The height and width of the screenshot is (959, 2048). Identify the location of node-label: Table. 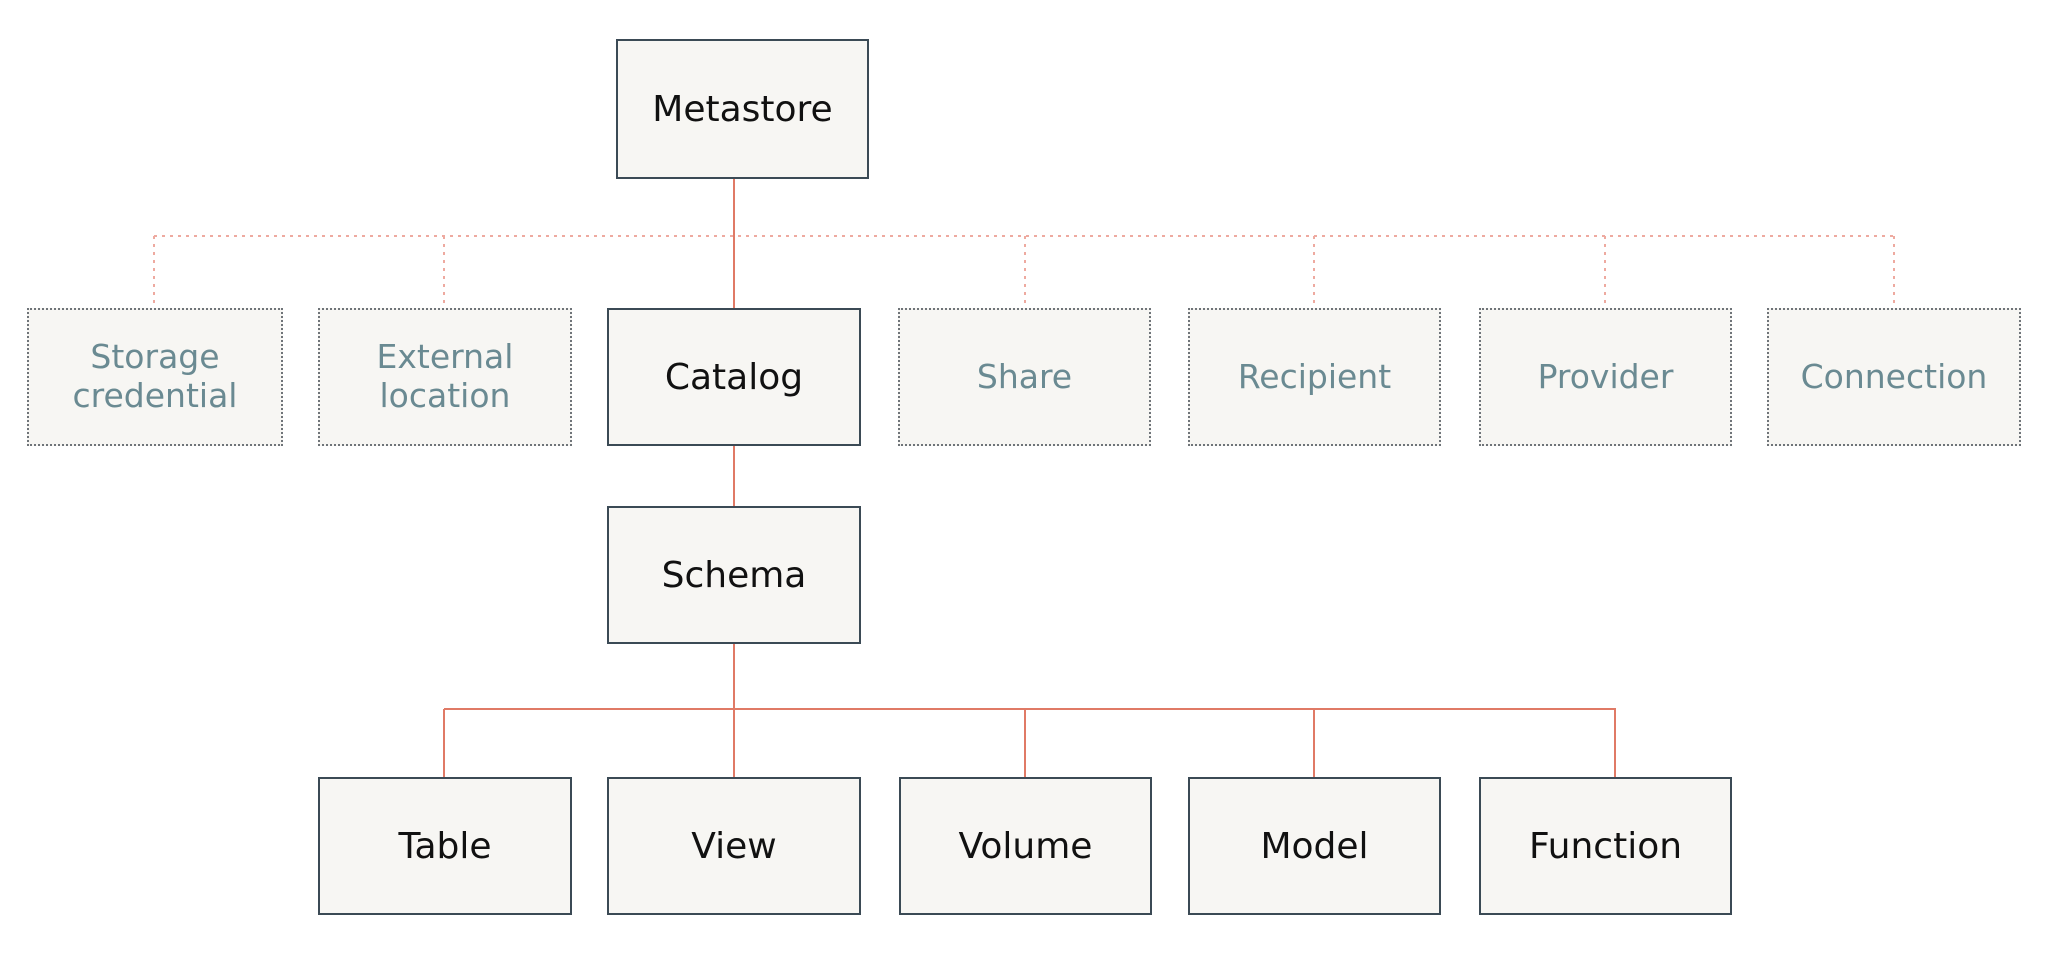
(445, 846).